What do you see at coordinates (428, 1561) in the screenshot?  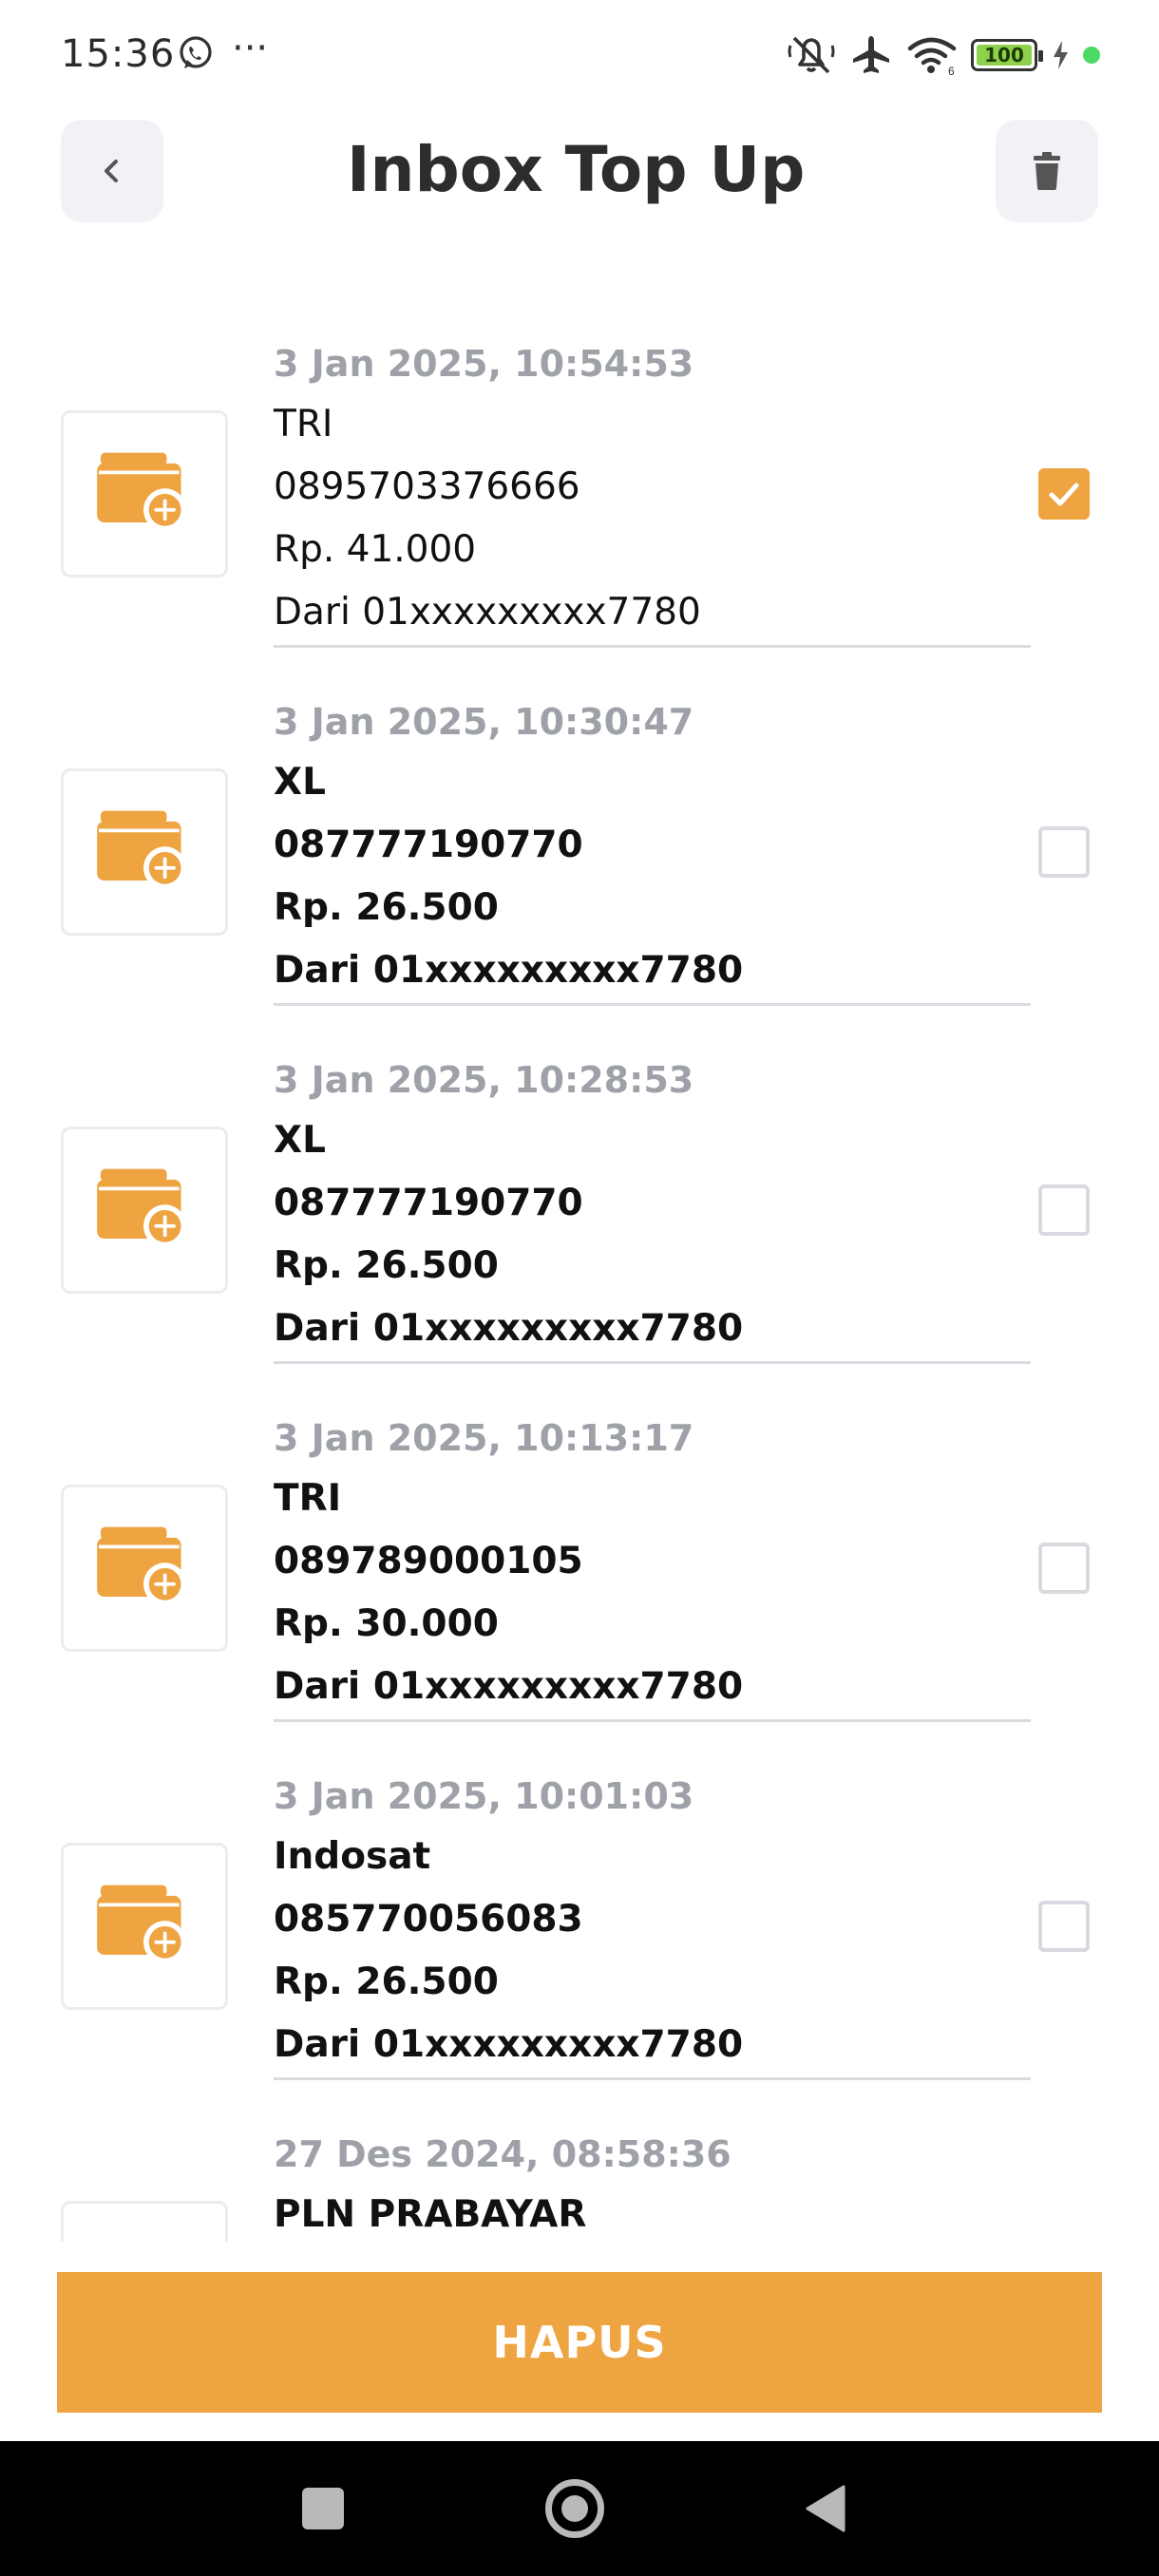 I see `item-phone: 089789000105` at bounding box center [428, 1561].